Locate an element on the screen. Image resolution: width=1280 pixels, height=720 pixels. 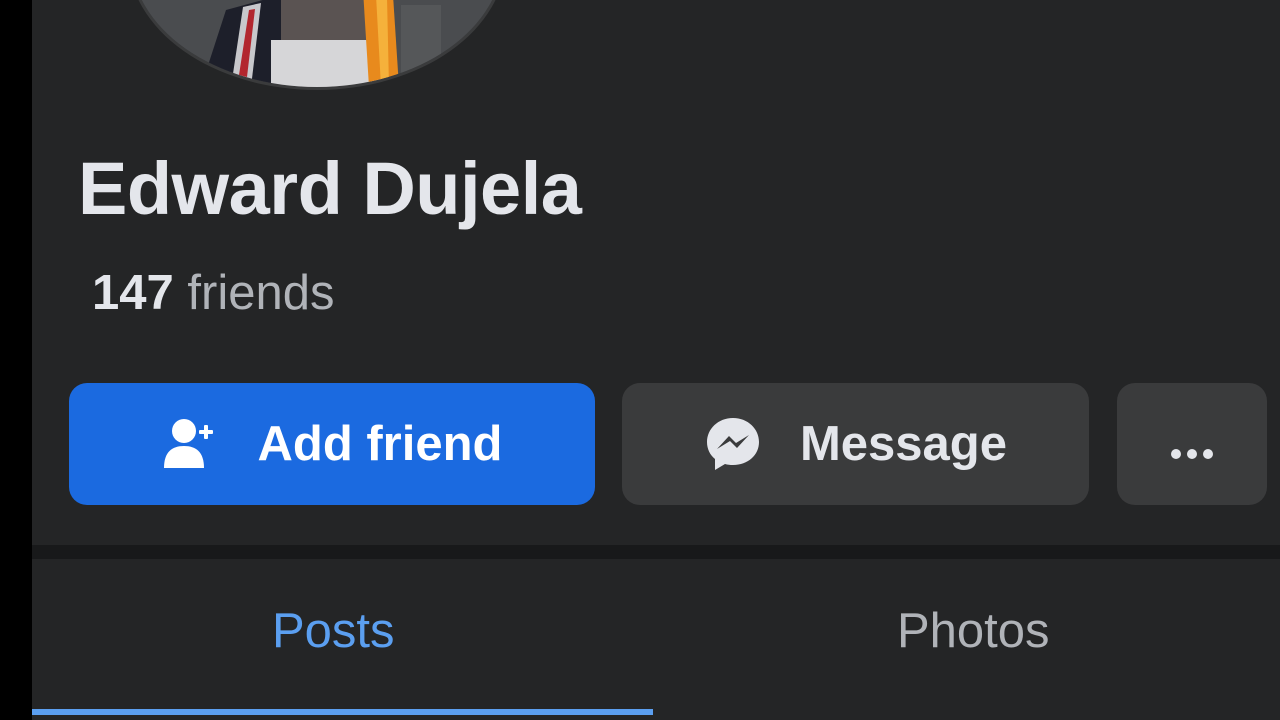
section-divider is located at coordinates (656, 552).